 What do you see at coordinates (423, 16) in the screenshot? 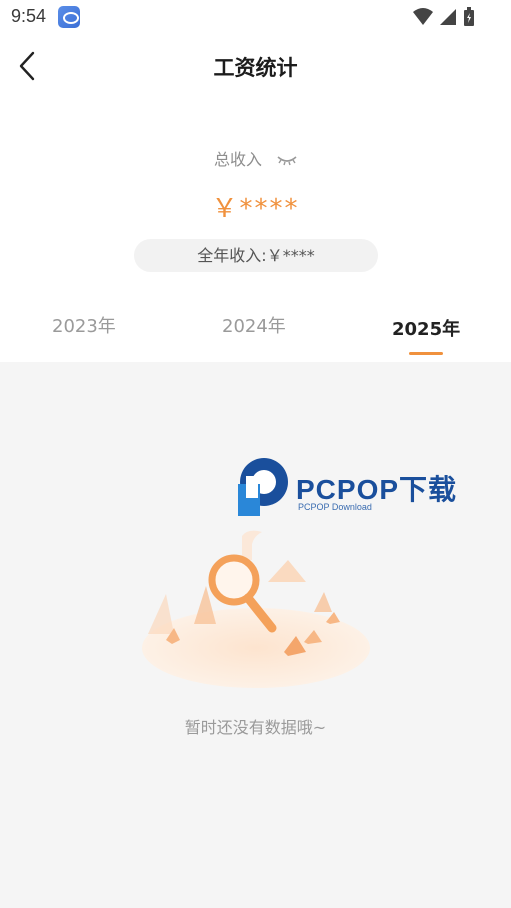
I see `wifi-icon` at bounding box center [423, 16].